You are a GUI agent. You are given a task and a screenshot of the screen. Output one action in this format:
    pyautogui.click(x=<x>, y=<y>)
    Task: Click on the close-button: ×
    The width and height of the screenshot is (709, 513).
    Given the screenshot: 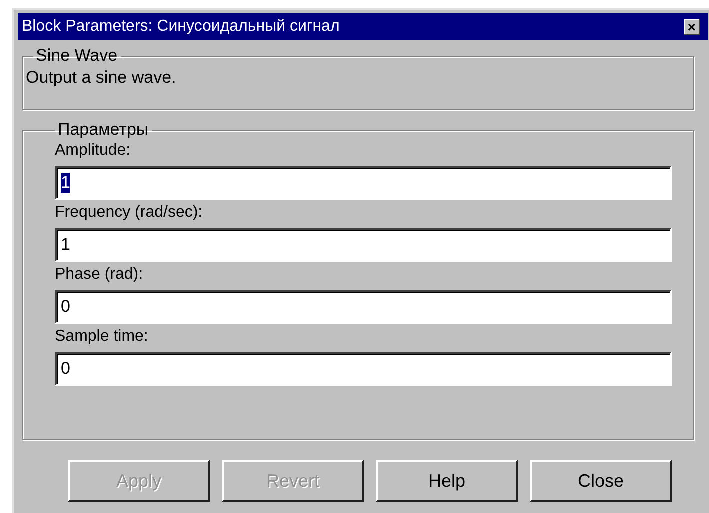 What is the action you would take?
    pyautogui.click(x=692, y=26)
    